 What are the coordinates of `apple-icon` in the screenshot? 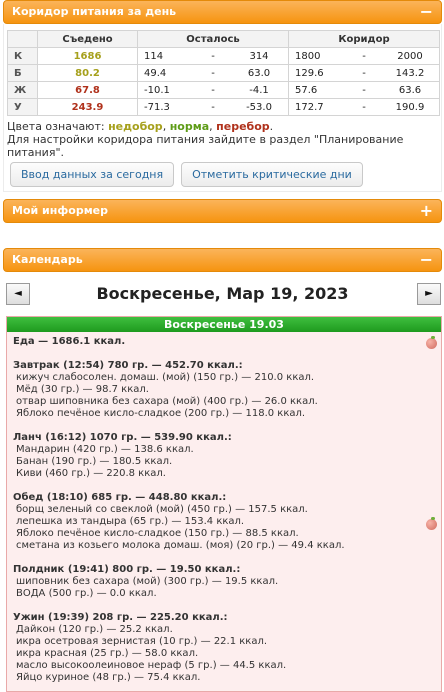 It's located at (431, 523).